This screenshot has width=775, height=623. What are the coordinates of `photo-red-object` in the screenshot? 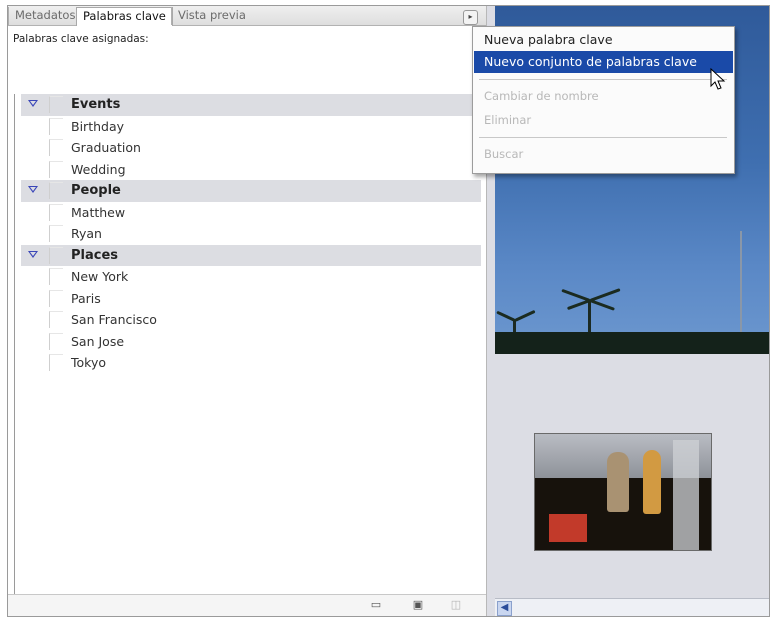 It's located at (568, 528).